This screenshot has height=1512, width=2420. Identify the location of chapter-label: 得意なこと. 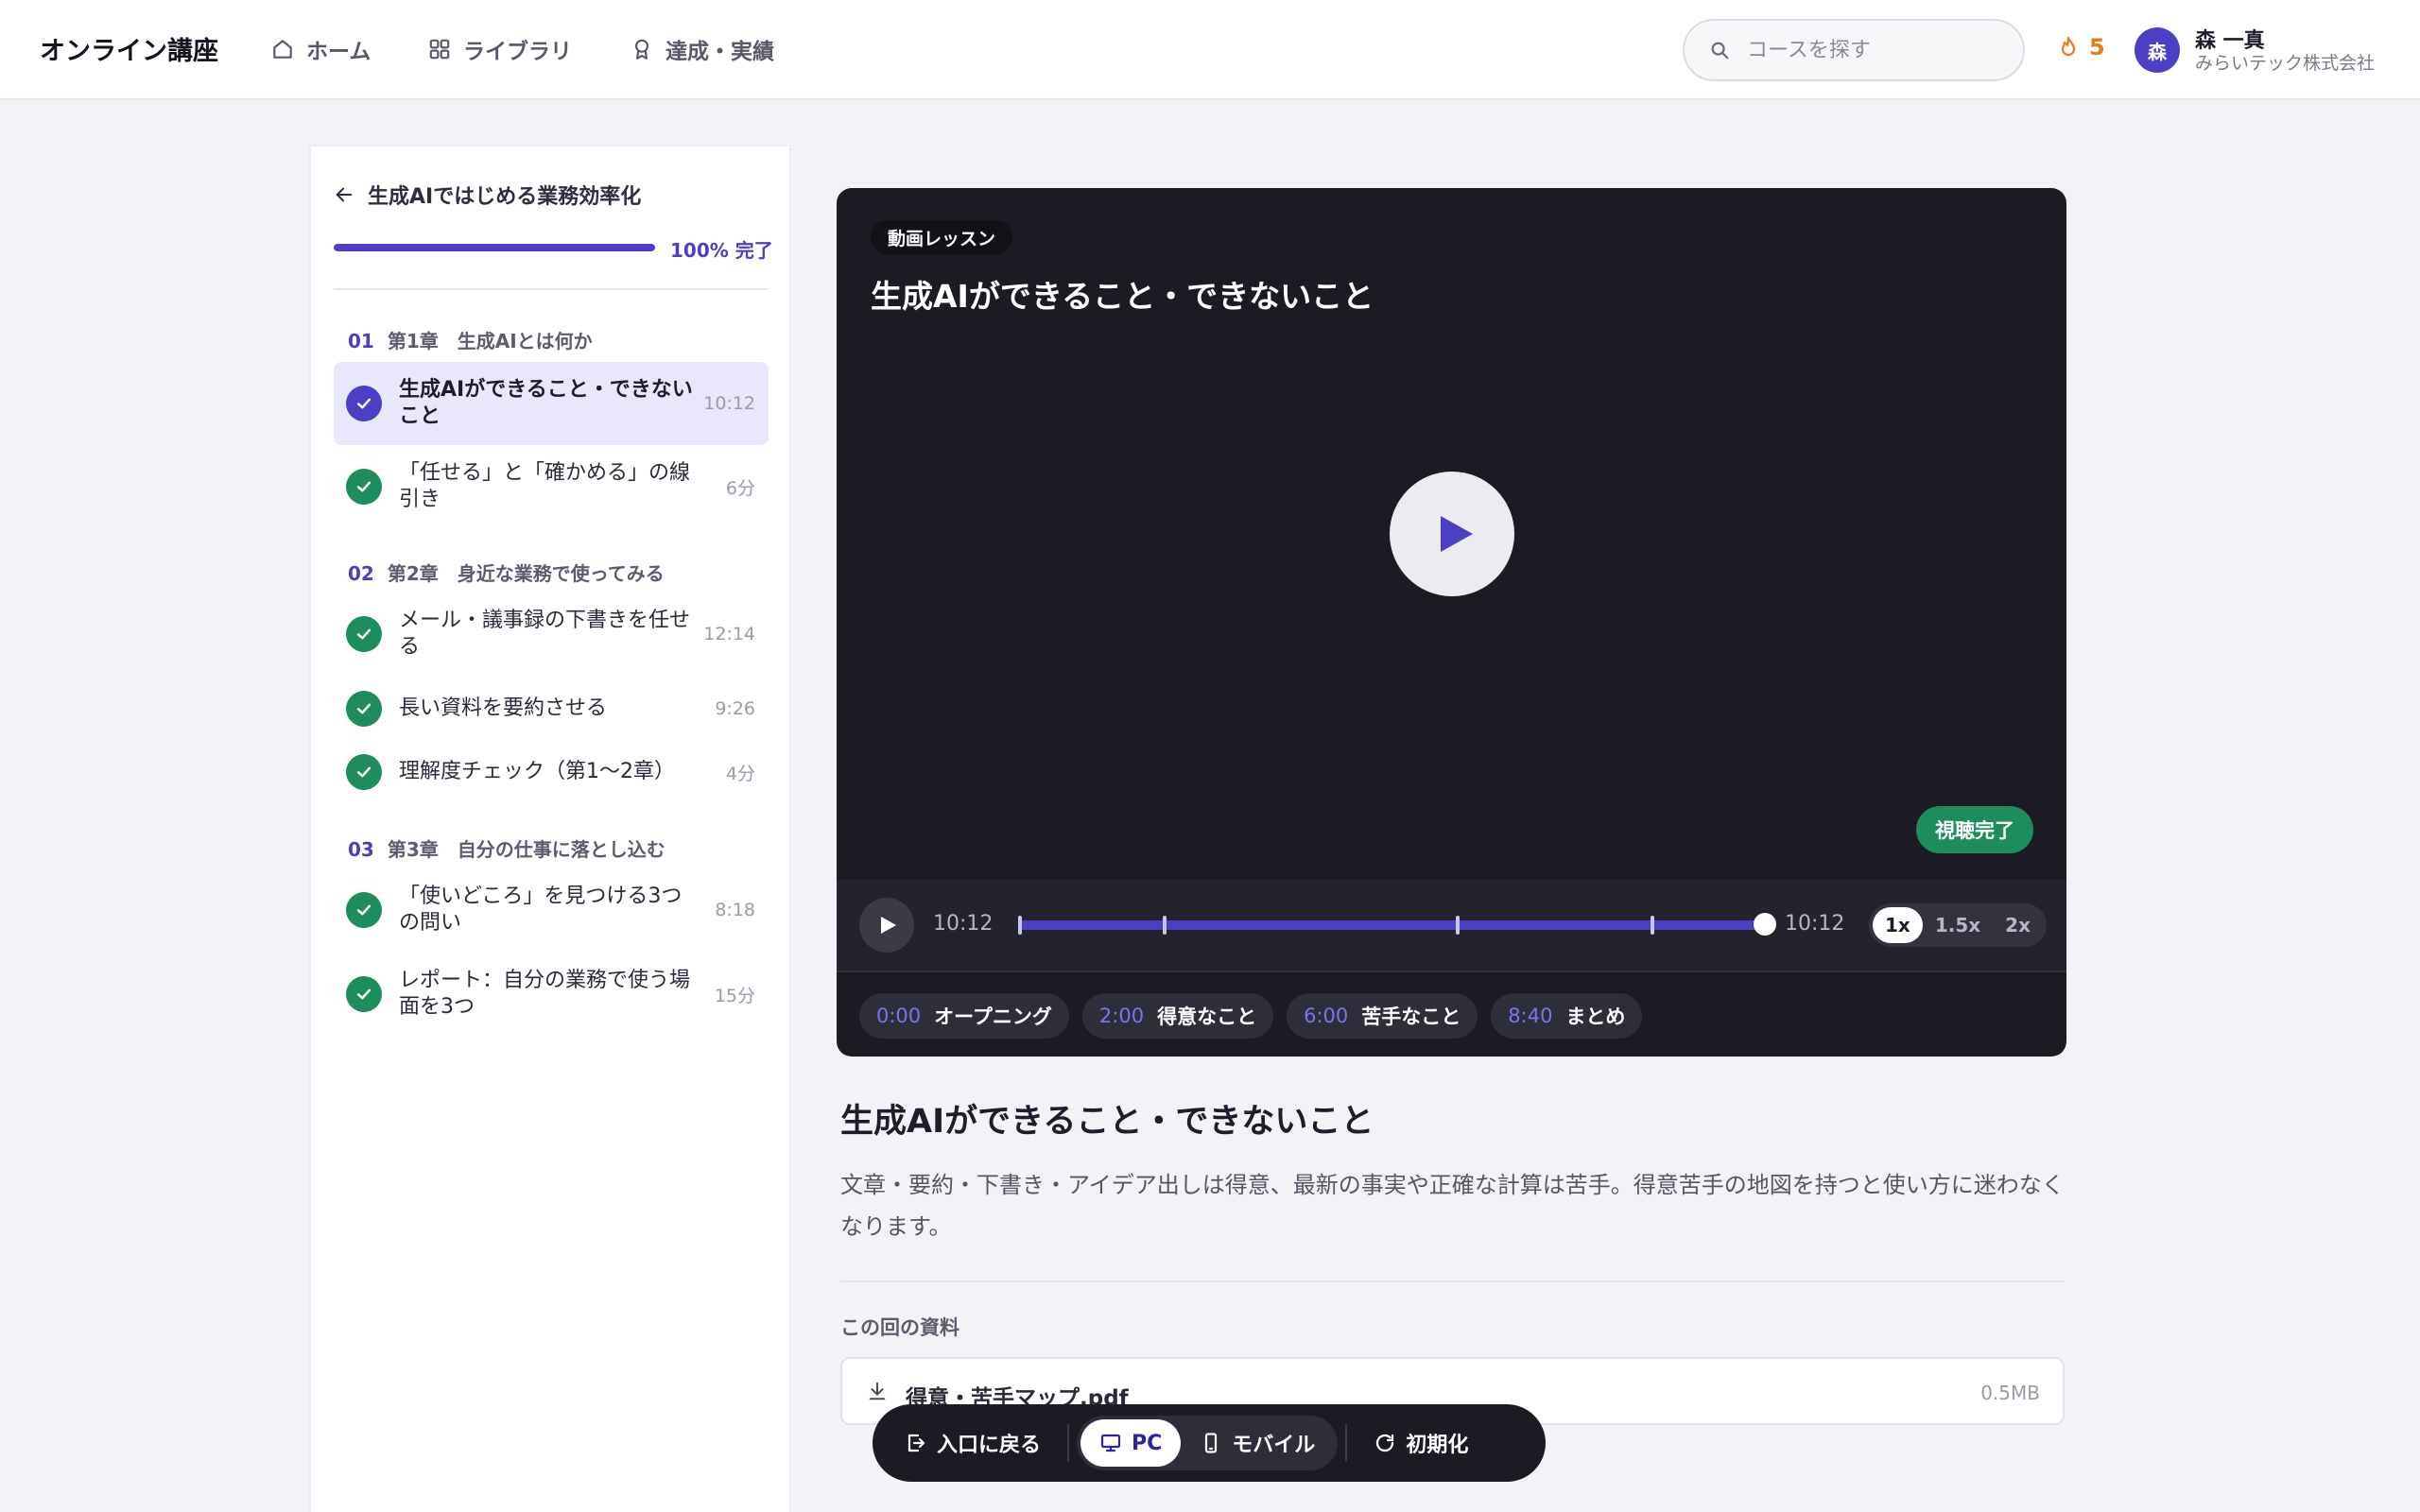
(1207, 1016).